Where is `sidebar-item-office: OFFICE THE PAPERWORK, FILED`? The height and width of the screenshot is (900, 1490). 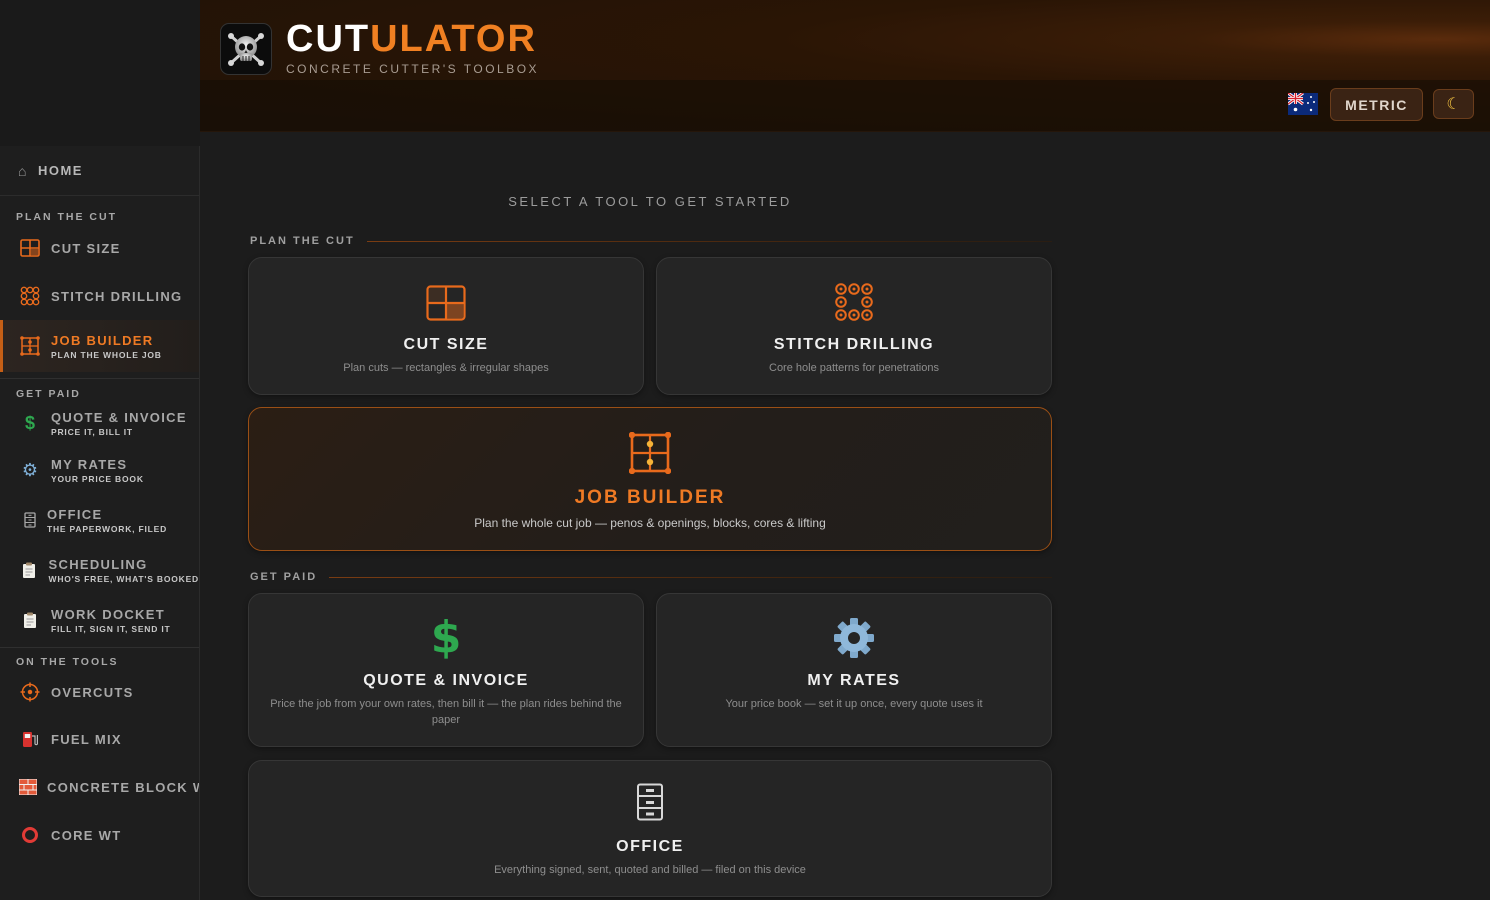
sidebar-item-office: OFFICE THE PAPERWORK, FILED is located at coordinates (99, 520).